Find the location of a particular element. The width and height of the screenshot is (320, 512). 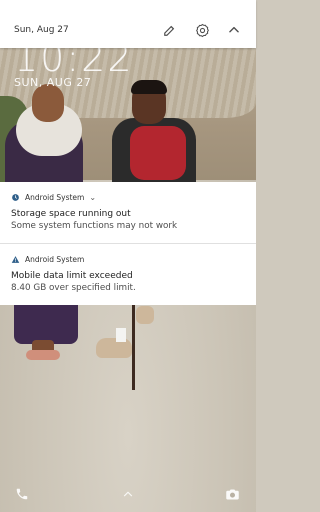

wallpaper-person-right-hair is located at coordinates (149, 87).